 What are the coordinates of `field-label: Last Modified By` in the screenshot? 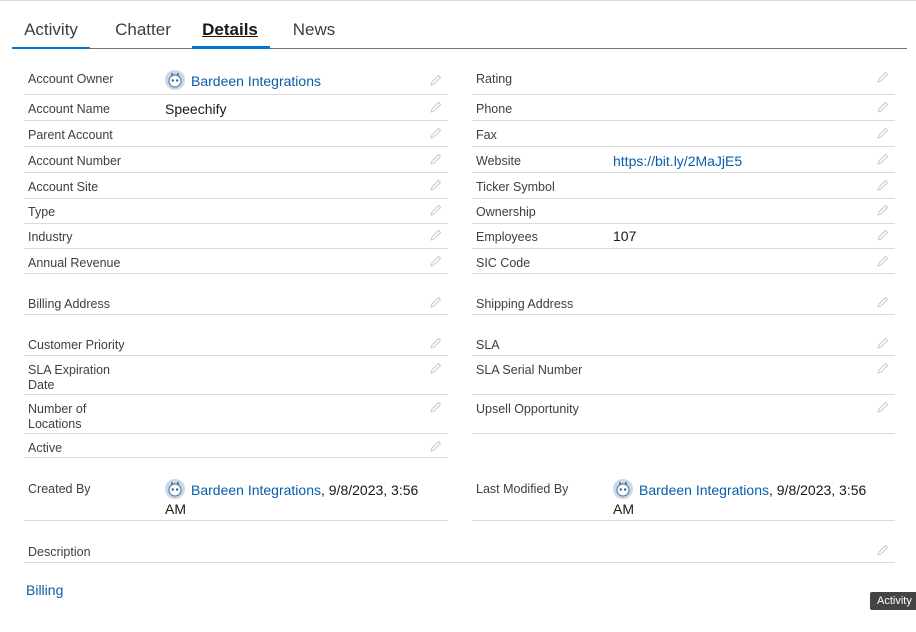 It's located at (522, 489).